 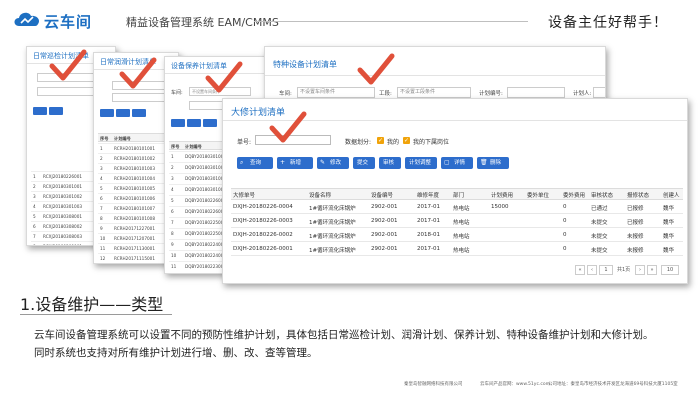 I want to click on row-number: 10, so click(x=103, y=238).